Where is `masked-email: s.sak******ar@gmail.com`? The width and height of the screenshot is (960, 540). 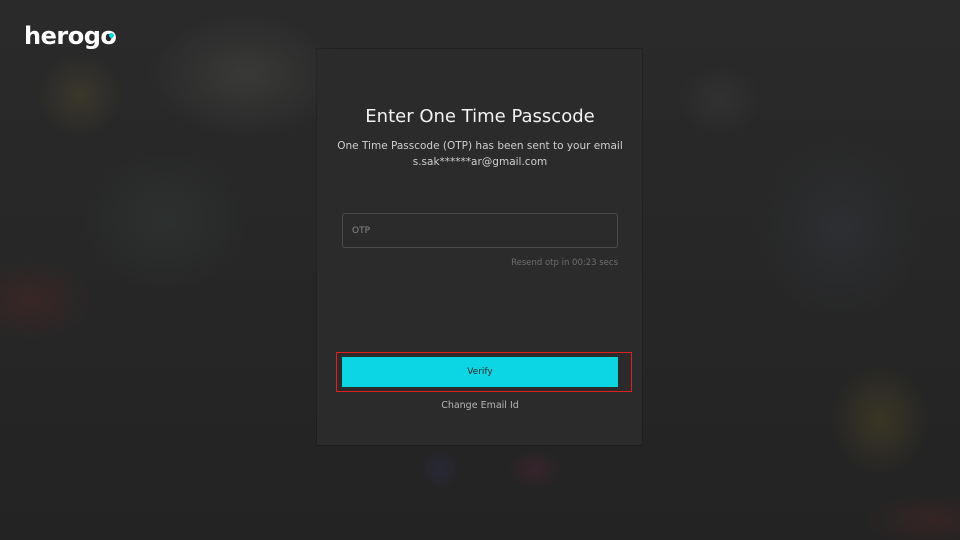 masked-email: s.sak******ar@gmail.com is located at coordinates (480, 162).